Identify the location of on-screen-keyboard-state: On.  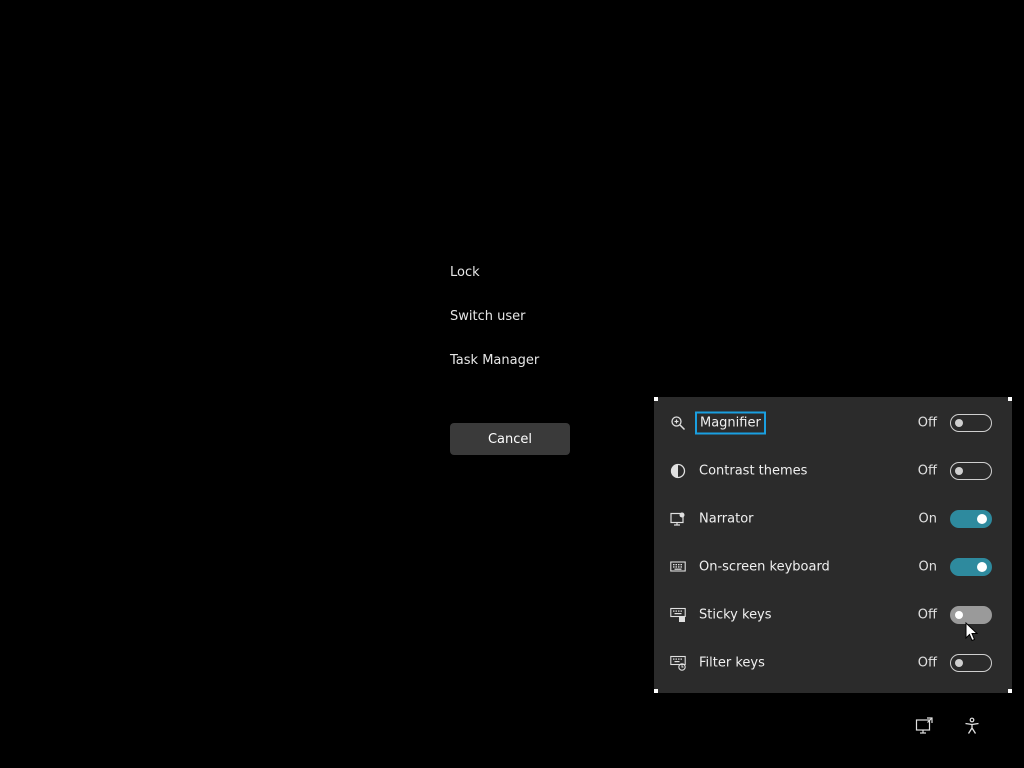
(927, 567).